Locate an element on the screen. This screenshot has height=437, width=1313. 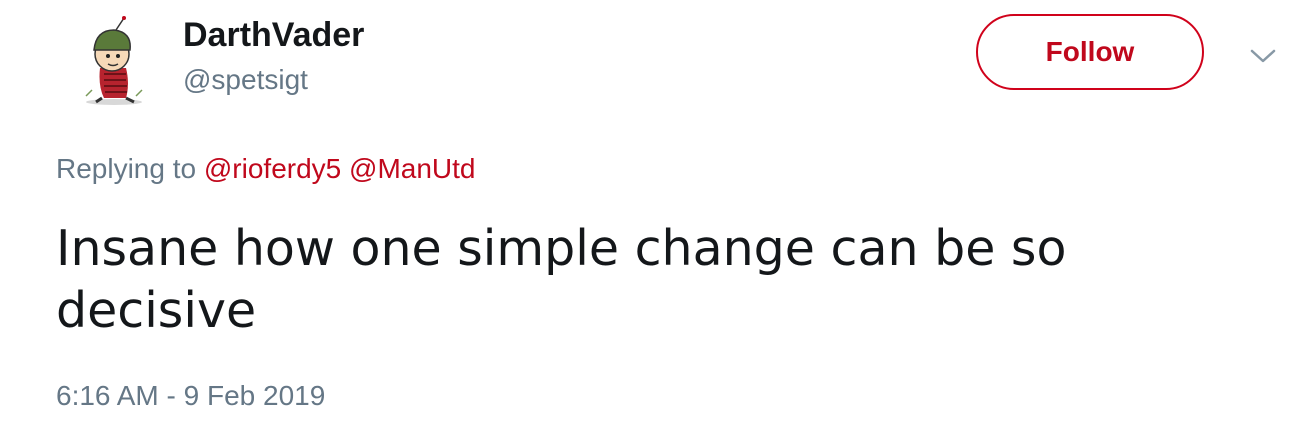
mention-link: @ManUtd is located at coordinates (412, 168).